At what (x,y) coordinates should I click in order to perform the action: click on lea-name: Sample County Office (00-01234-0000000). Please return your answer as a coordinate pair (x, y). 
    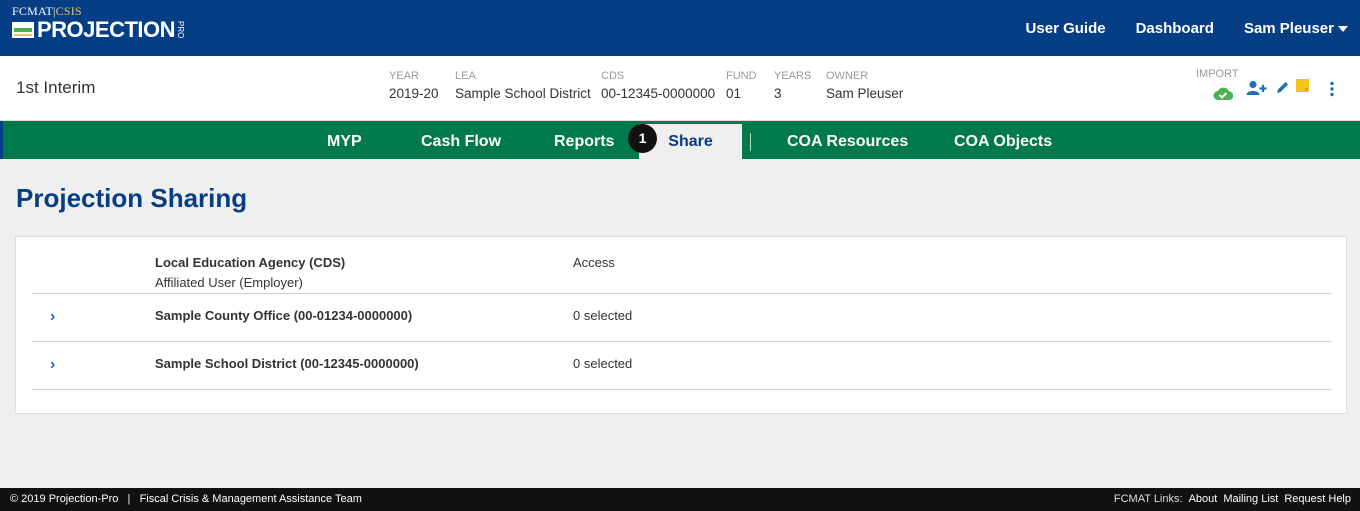
    Looking at the image, I should click on (284, 315).